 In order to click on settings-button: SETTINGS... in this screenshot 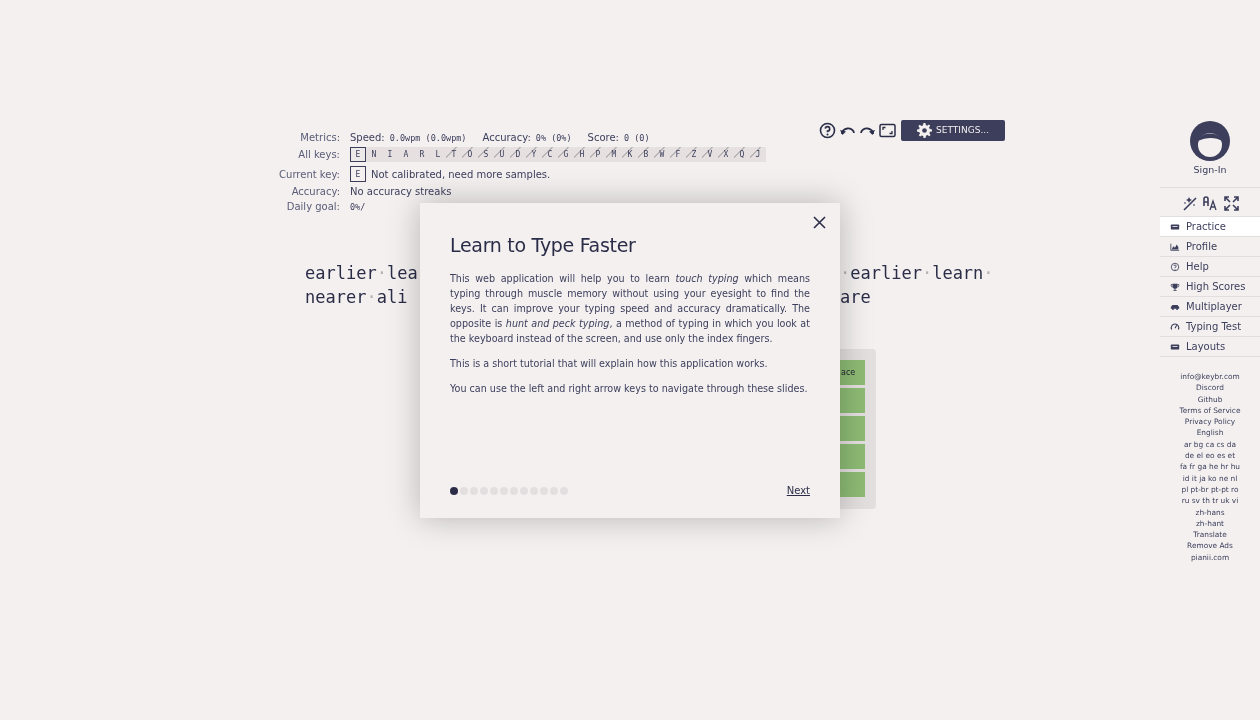, I will do `click(953, 130)`.